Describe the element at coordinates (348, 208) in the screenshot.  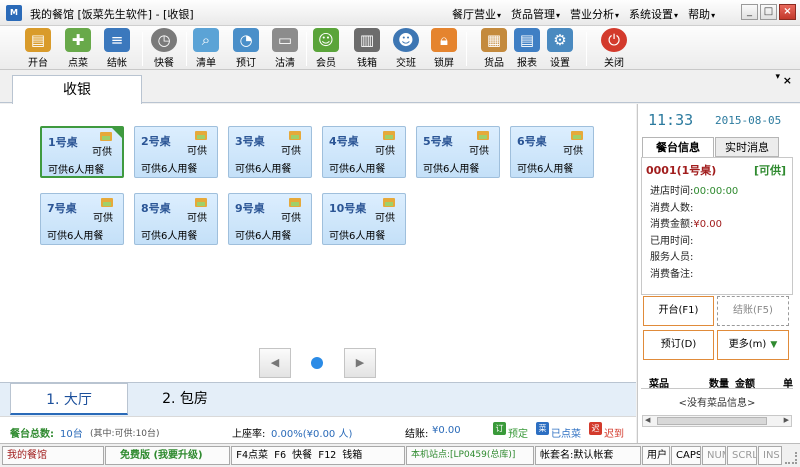
I see `table-name: 10号桌` at that location.